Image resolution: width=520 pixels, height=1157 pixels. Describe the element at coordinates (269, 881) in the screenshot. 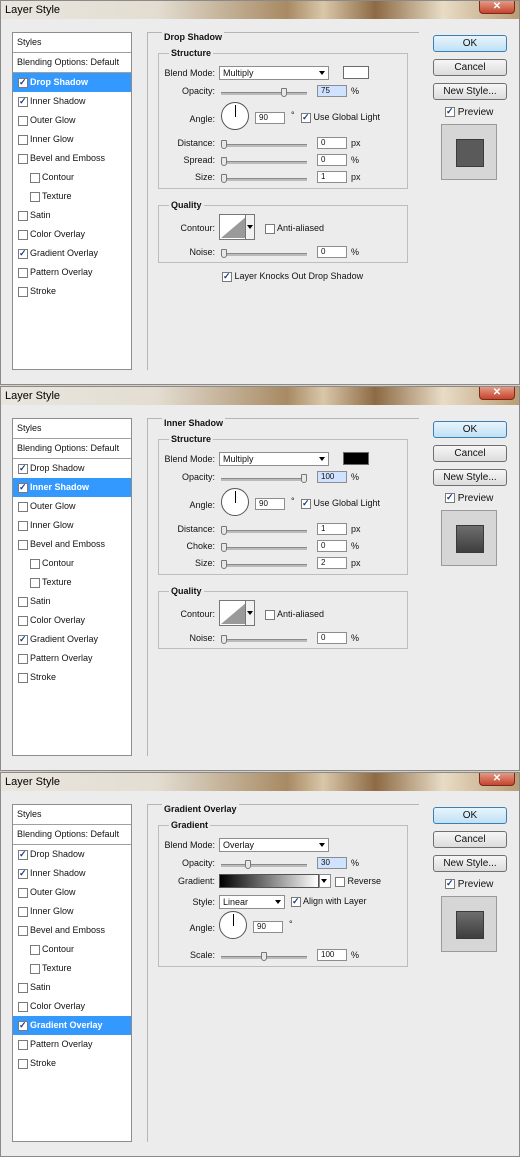

I see `gradient-picker` at that location.